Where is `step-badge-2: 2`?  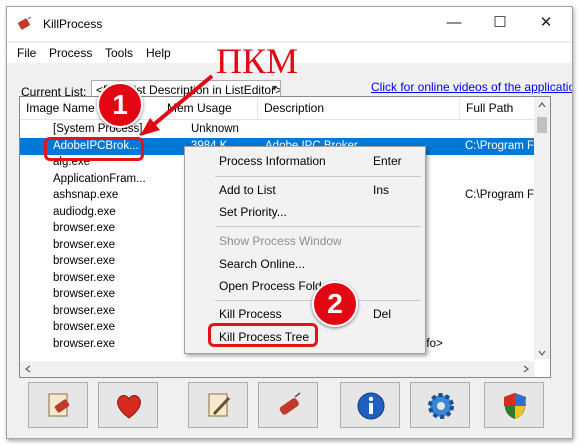
step-badge-2: 2 is located at coordinates (335, 304).